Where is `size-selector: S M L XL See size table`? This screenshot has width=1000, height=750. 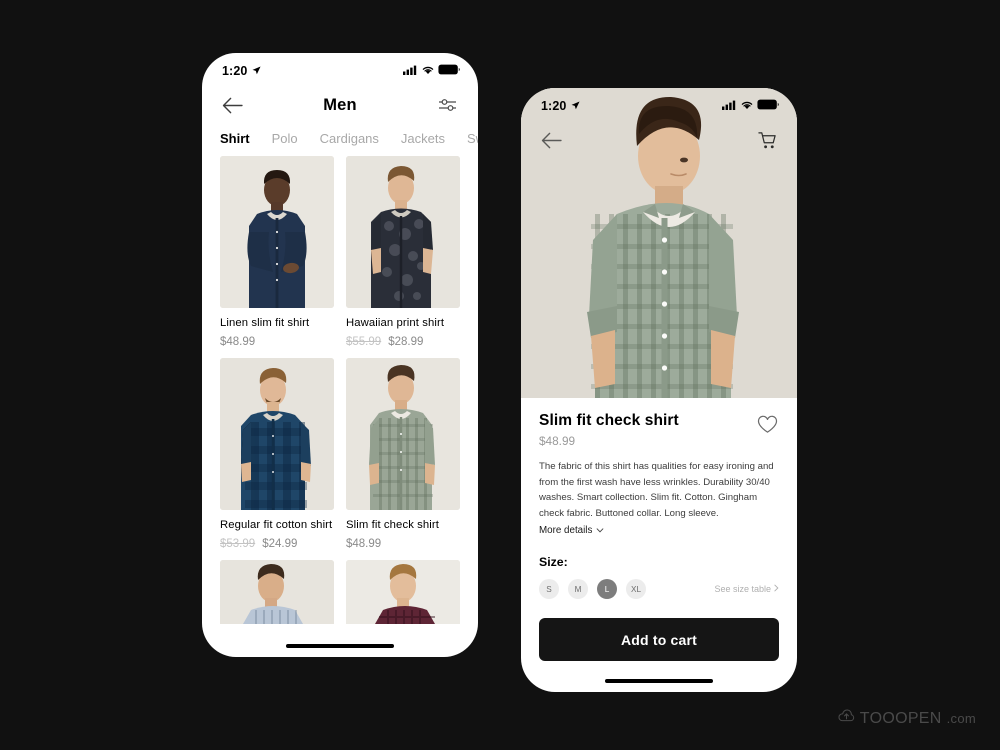 size-selector: S M L XL See size table is located at coordinates (659, 589).